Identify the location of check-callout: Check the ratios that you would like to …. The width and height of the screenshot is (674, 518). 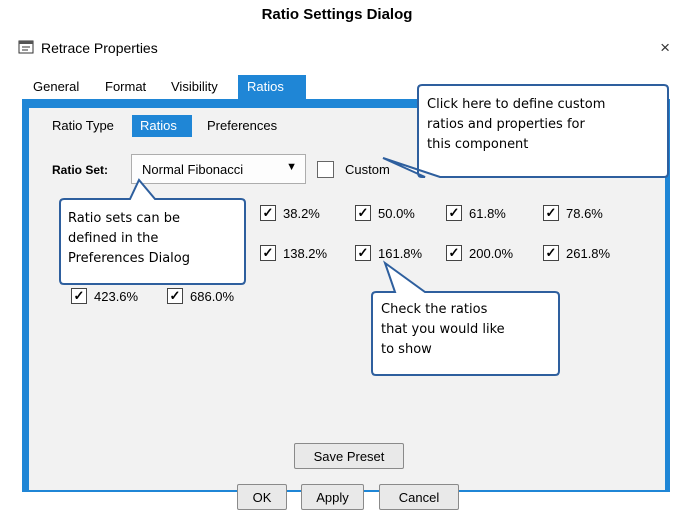
(443, 330).